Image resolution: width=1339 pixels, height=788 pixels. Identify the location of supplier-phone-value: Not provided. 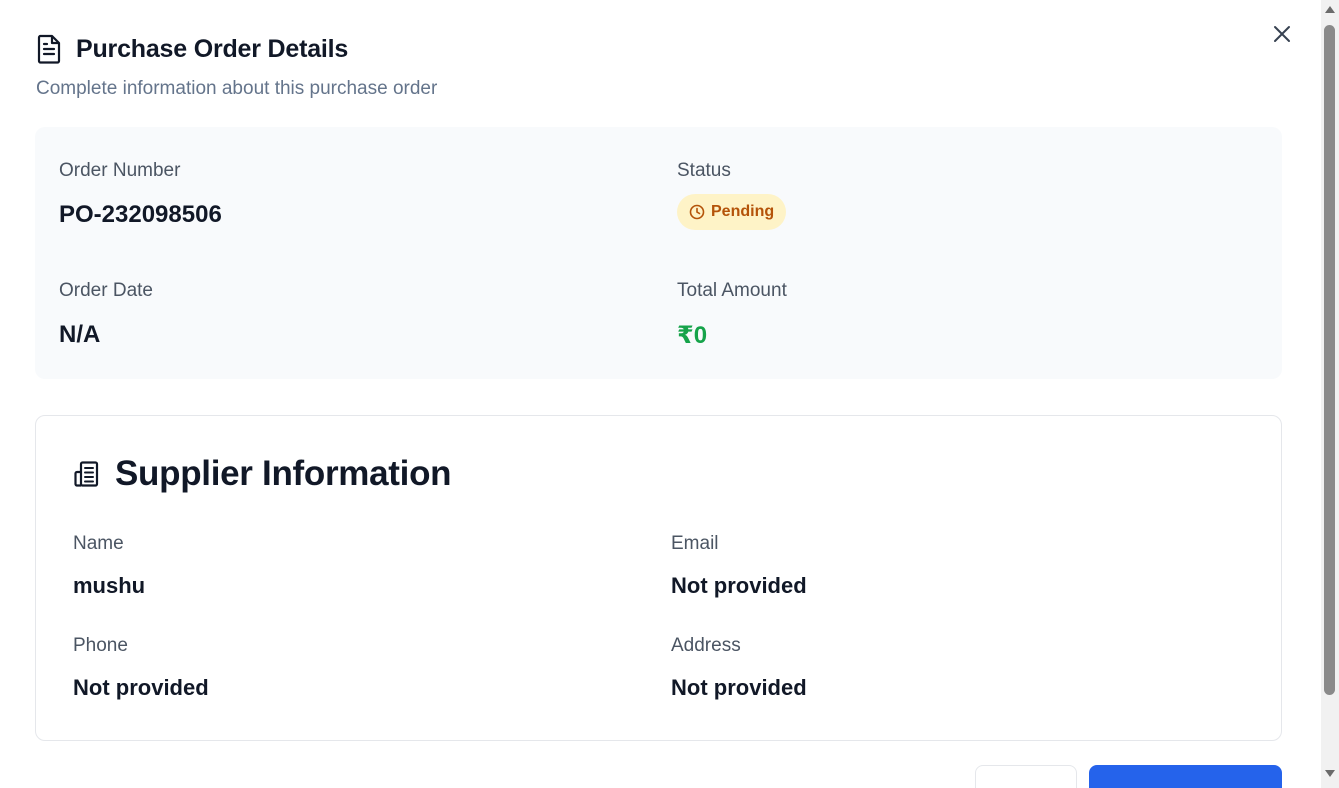
(141, 687).